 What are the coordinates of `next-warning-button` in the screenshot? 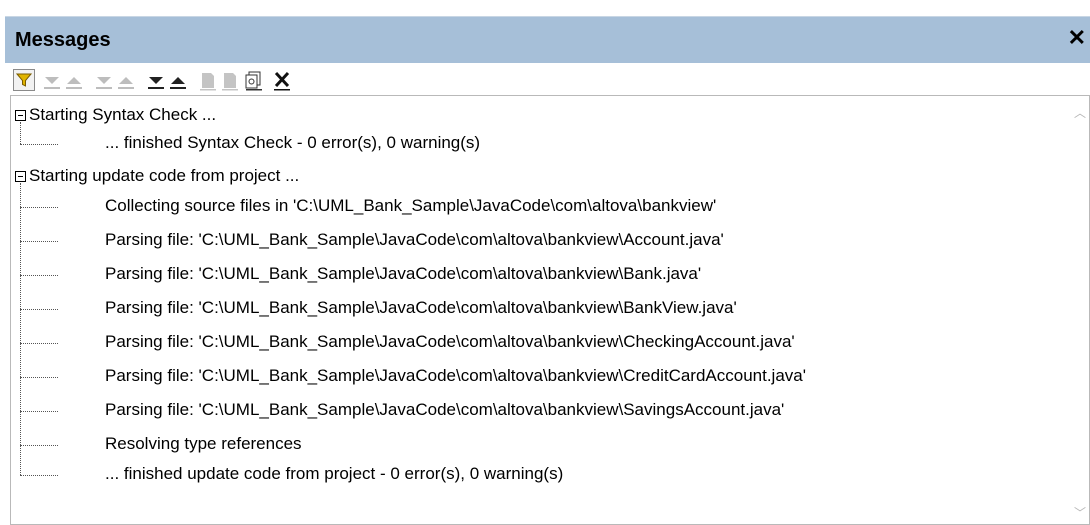 It's located at (52, 80).